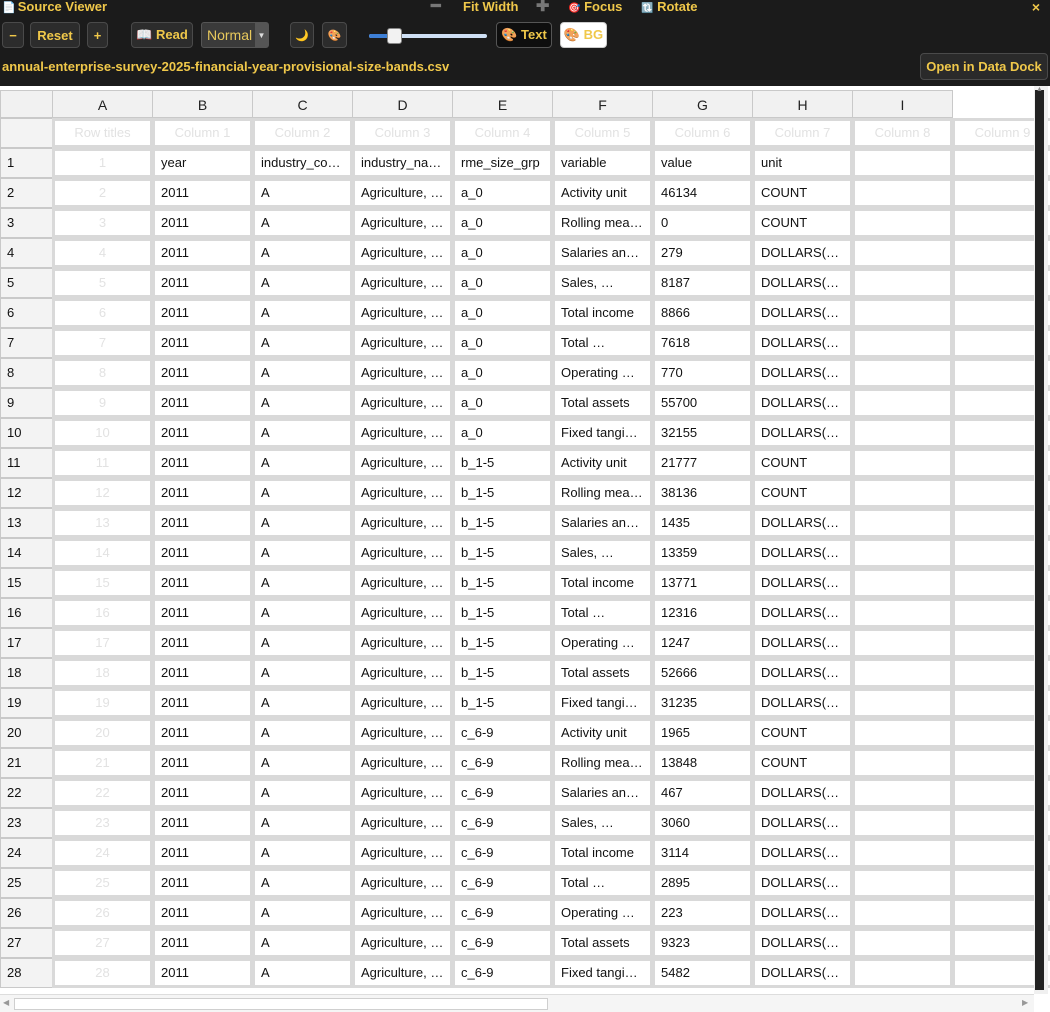 The image size is (1050, 1012). I want to click on row-title-cell: 8, so click(102, 373).